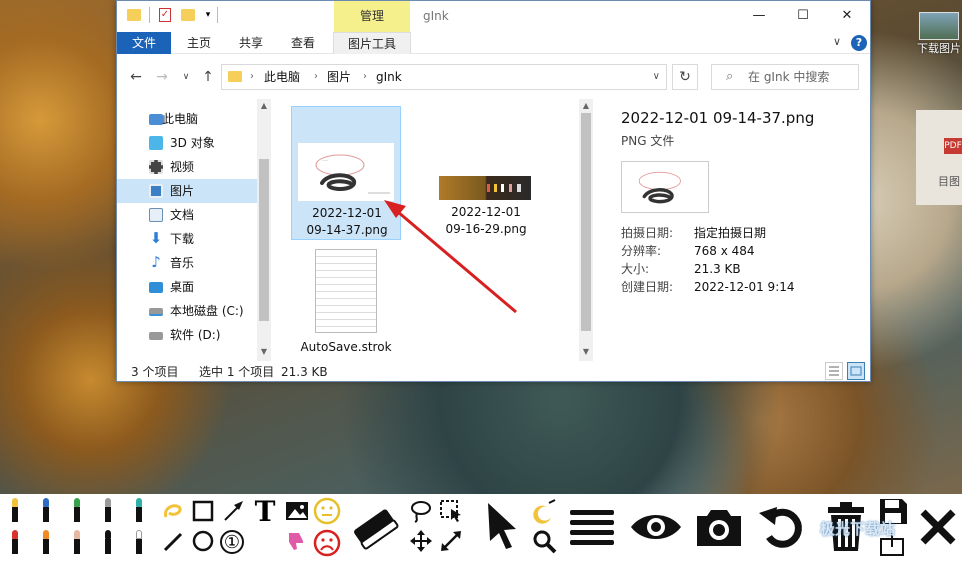 The height and width of the screenshot is (566, 962). Describe the element at coordinates (641, 251) in the screenshot. I see `property-key: 分辨率:` at that location.